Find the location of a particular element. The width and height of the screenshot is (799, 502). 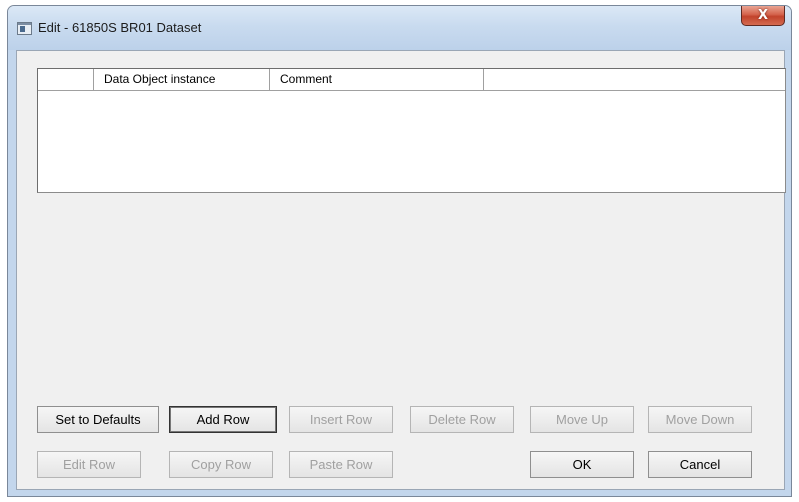

insert-row-button: Insert Row is located at coordinates (341, 419).